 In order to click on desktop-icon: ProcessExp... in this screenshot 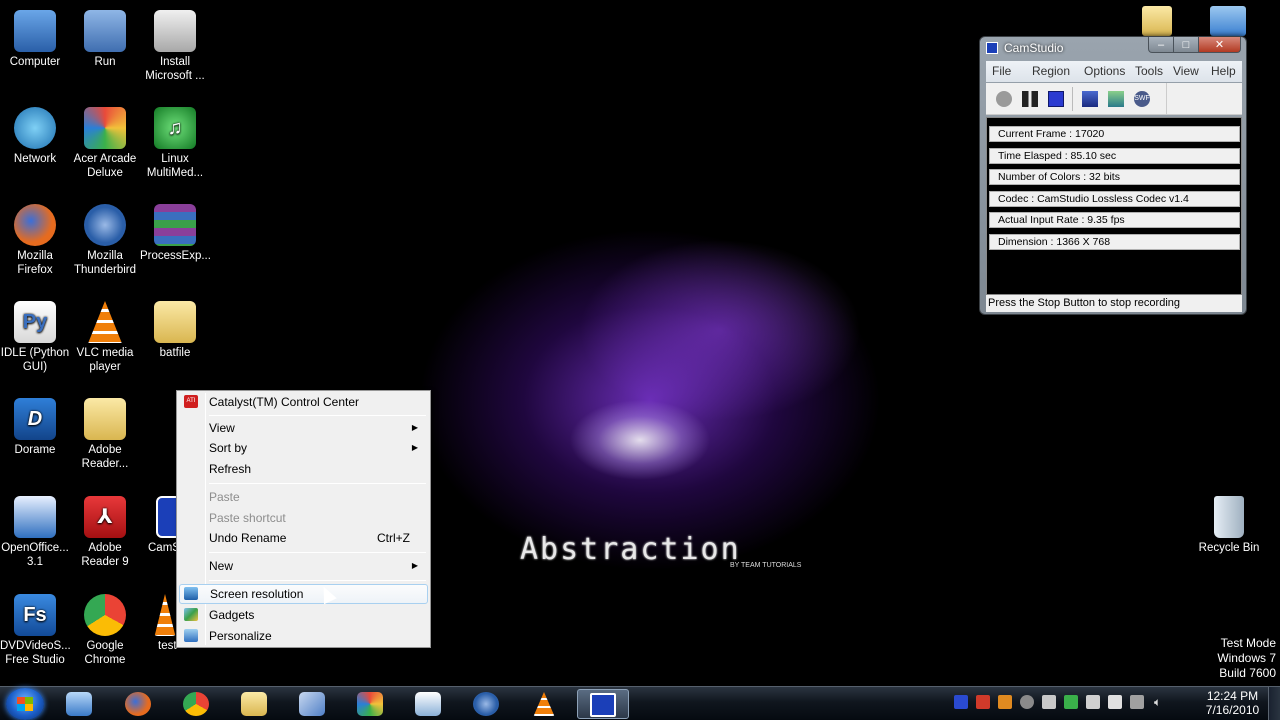, I will do `click(175, 231)`.